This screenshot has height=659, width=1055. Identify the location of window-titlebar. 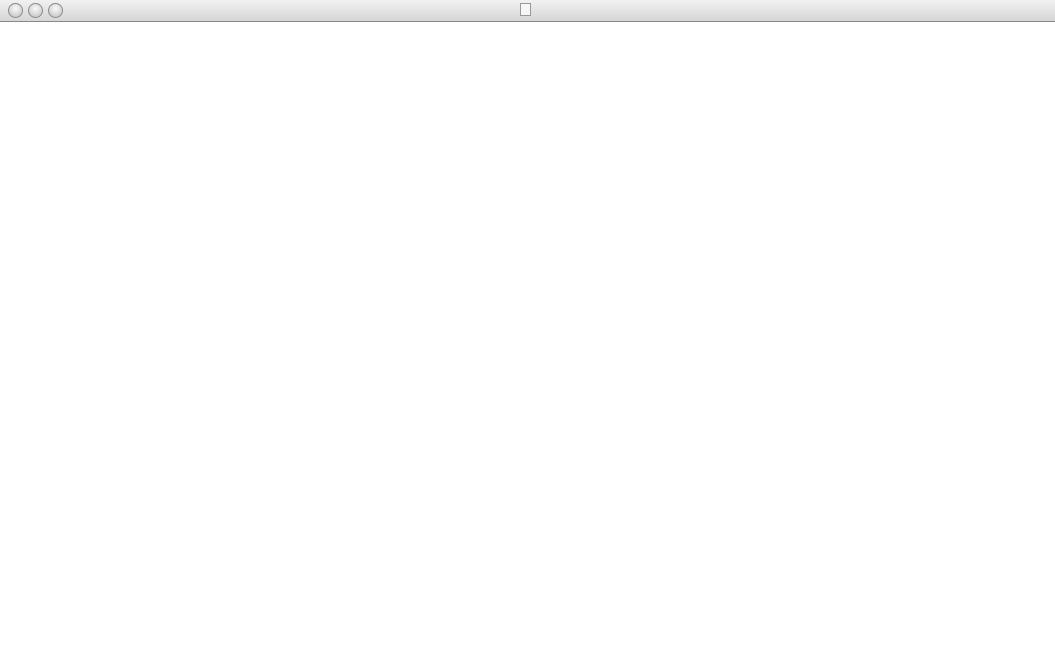
(527, 11).